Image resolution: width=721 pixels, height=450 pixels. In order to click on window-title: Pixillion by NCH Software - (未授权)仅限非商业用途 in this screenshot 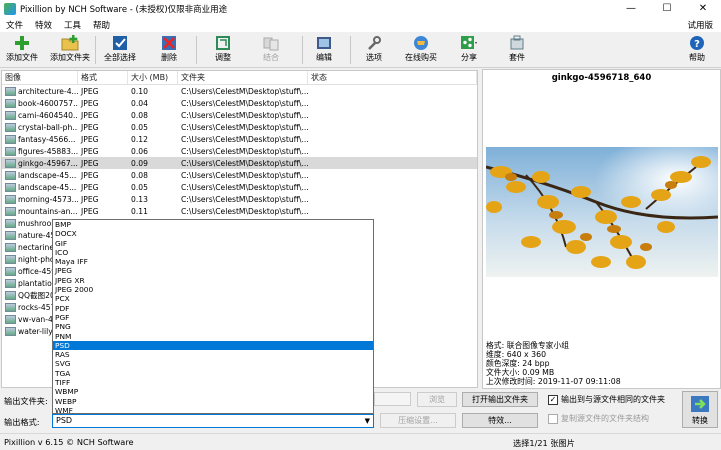, I will do `click(124, 9)`.